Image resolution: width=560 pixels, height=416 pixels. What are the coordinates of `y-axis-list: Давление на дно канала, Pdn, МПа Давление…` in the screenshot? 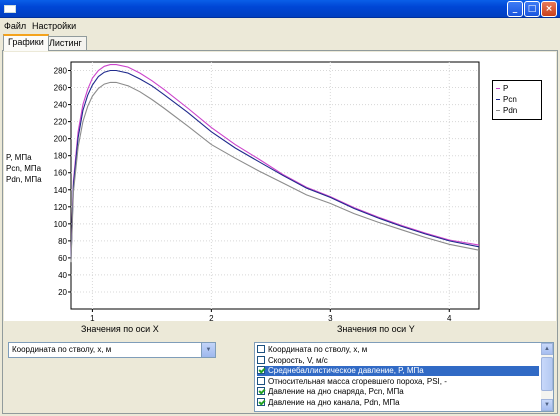 It's located at (404, 377).